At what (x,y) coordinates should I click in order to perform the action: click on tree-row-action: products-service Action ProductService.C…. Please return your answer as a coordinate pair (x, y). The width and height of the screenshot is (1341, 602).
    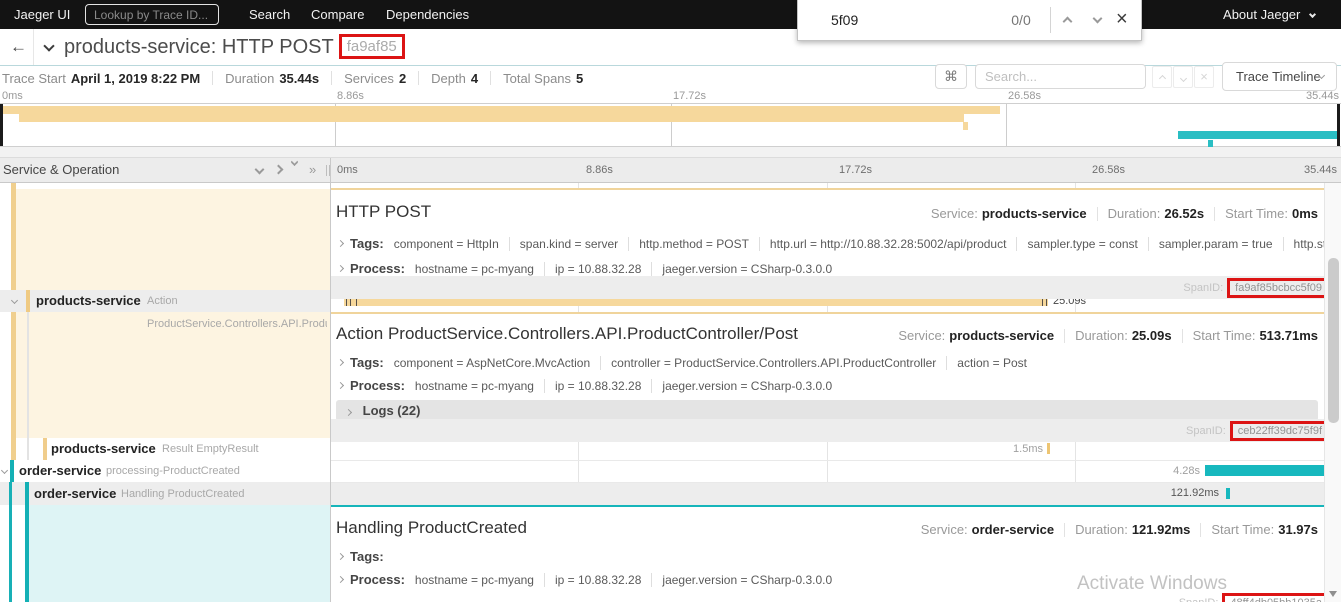
    Looking at the image, I should click on (165, 310).